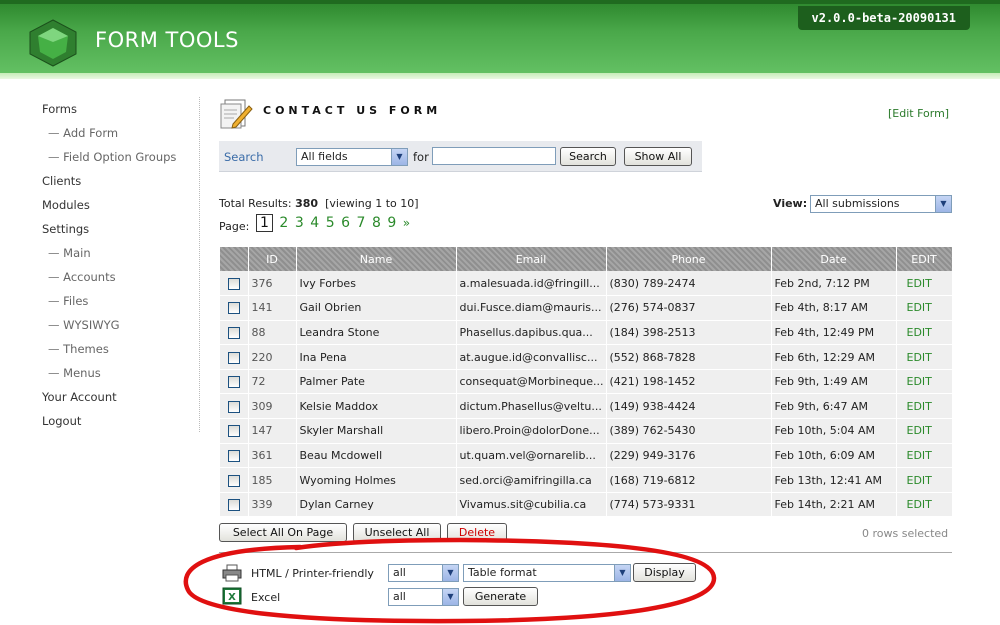 The width and height of the screenshot is (1000, 625). I want to click on column-header-email: Email, so click(531, 259).